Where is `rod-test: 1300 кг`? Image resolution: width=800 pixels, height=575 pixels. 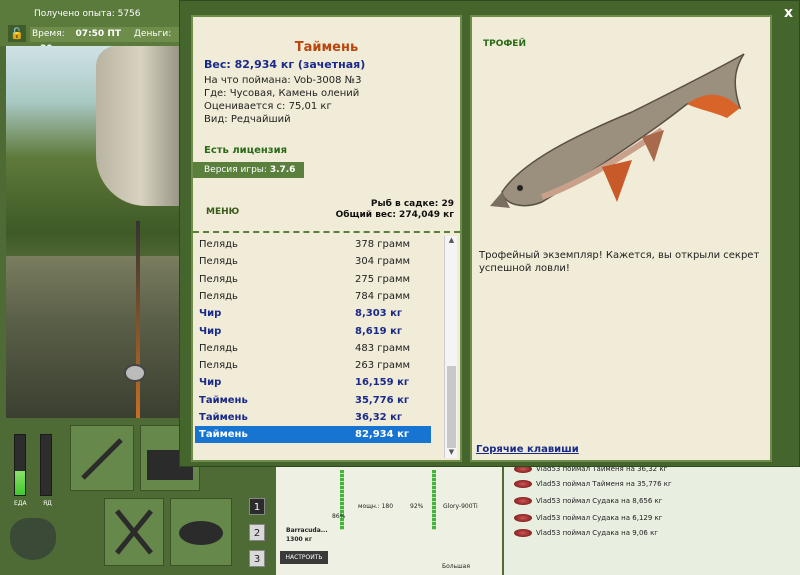 rod-test: 1300 кг is located at coordinates (299, 539).